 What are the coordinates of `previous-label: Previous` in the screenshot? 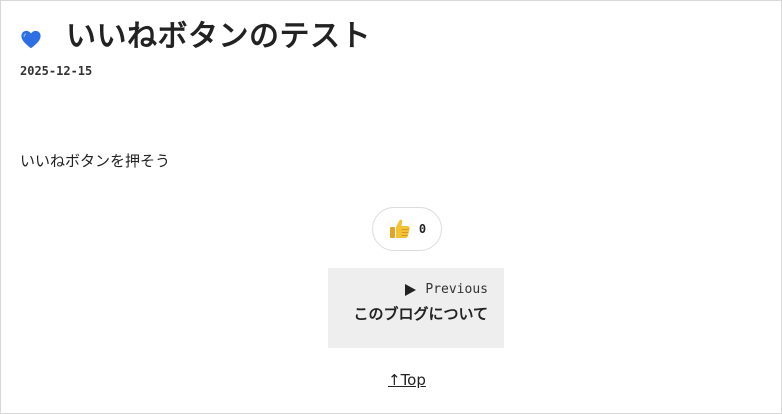 It's located at (456, 289).